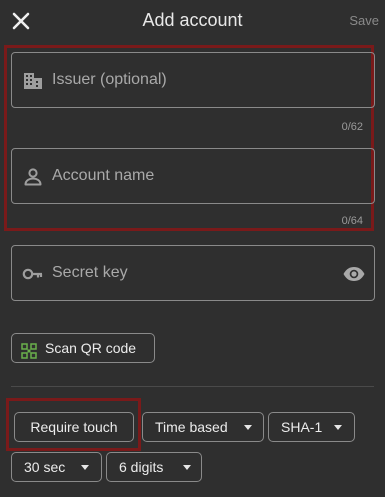 The width and height of the screenshot is (385, 497). I want to click on otp-type-dropdown: Time based, so click(203, 427).